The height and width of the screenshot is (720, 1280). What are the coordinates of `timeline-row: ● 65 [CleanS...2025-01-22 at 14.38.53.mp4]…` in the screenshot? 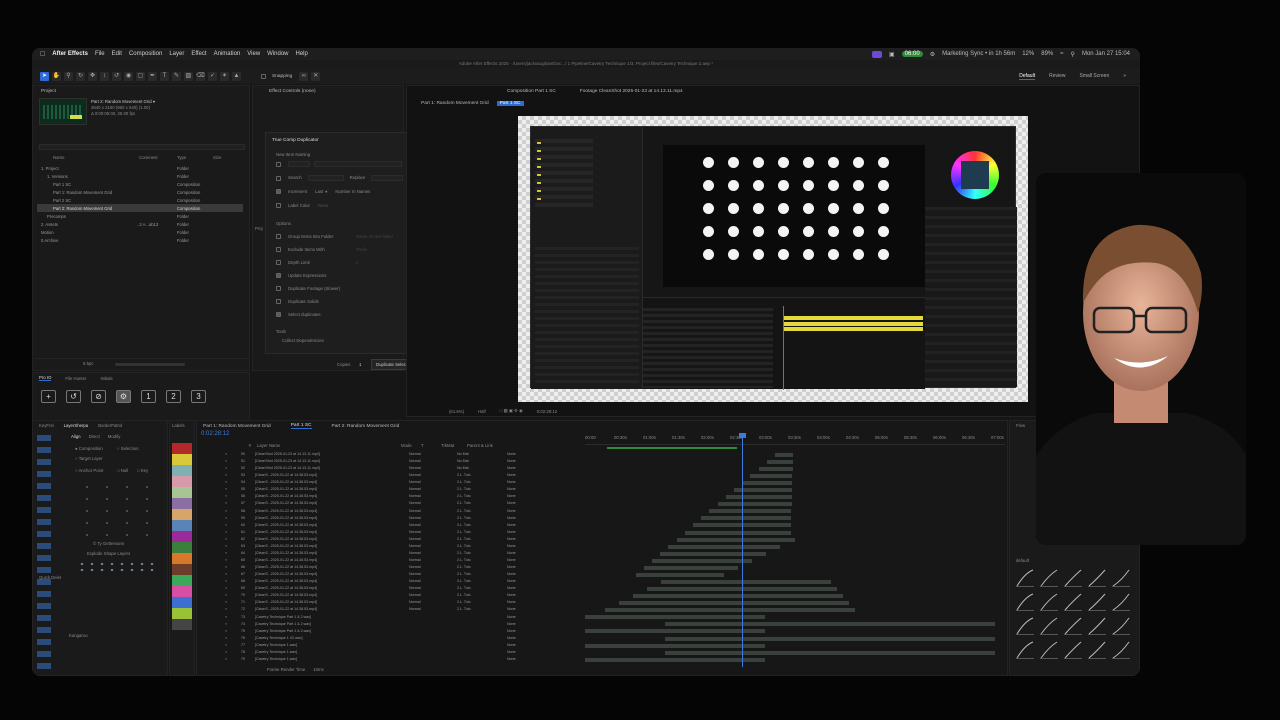 It's located at (389, 561).